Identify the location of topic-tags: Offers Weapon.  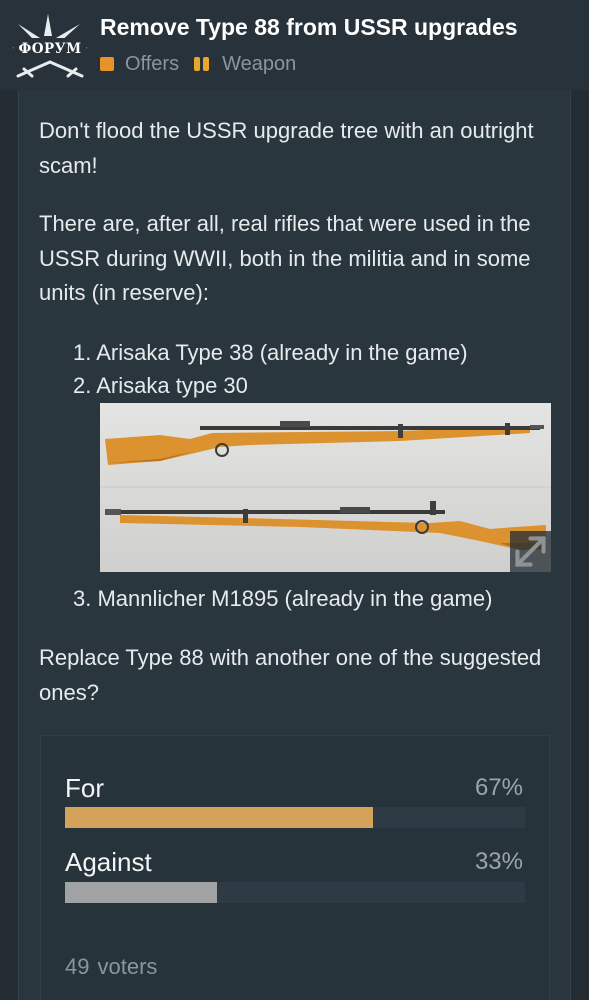
(205, 64).